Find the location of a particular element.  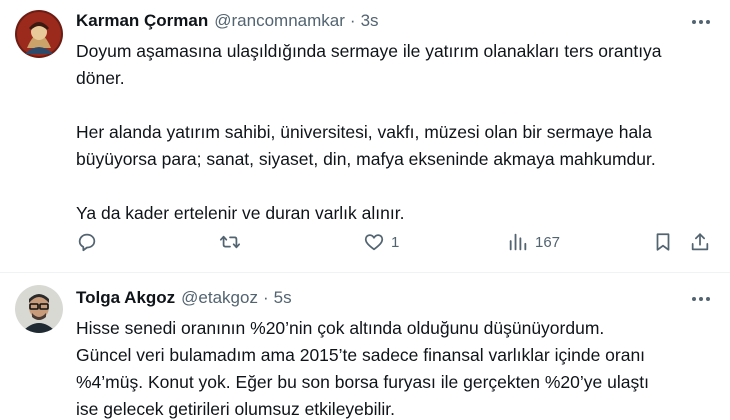

author-name: Tolga Akgoz is located at coordinates (125, 298).